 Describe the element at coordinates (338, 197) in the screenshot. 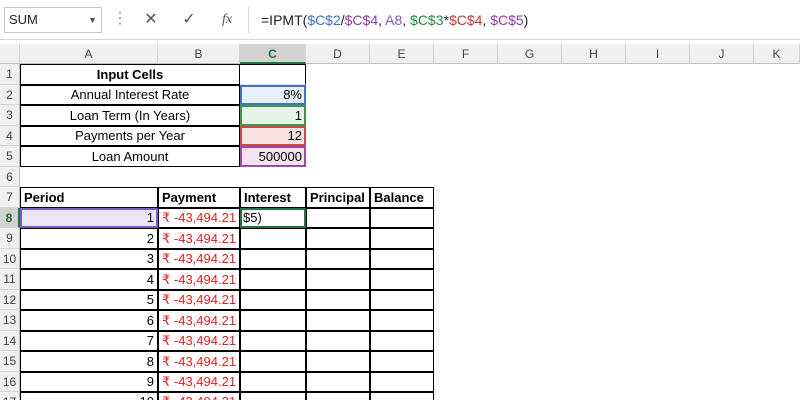

I see `table-header-principal: Principal` at that location.